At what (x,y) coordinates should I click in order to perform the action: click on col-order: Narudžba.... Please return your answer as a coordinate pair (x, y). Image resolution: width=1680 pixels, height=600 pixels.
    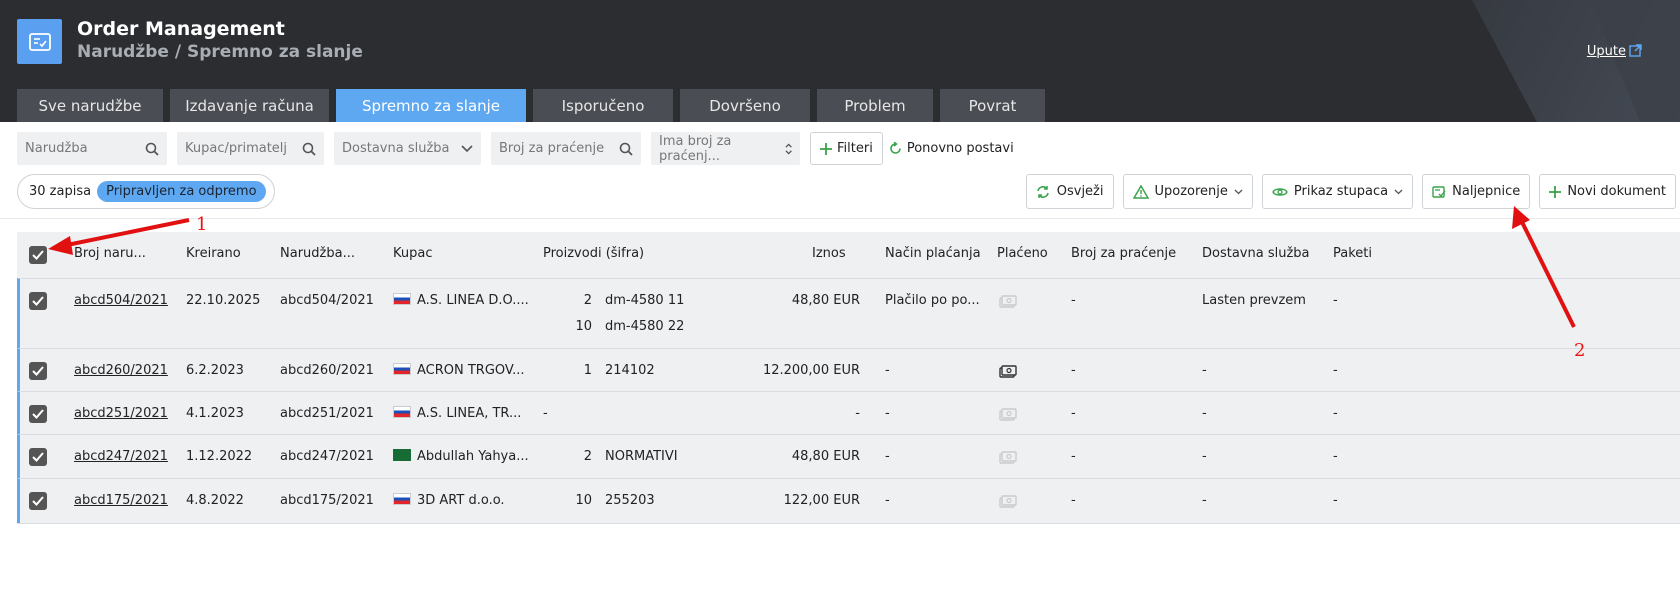
    Looking at the image, I should click on (317, 253).